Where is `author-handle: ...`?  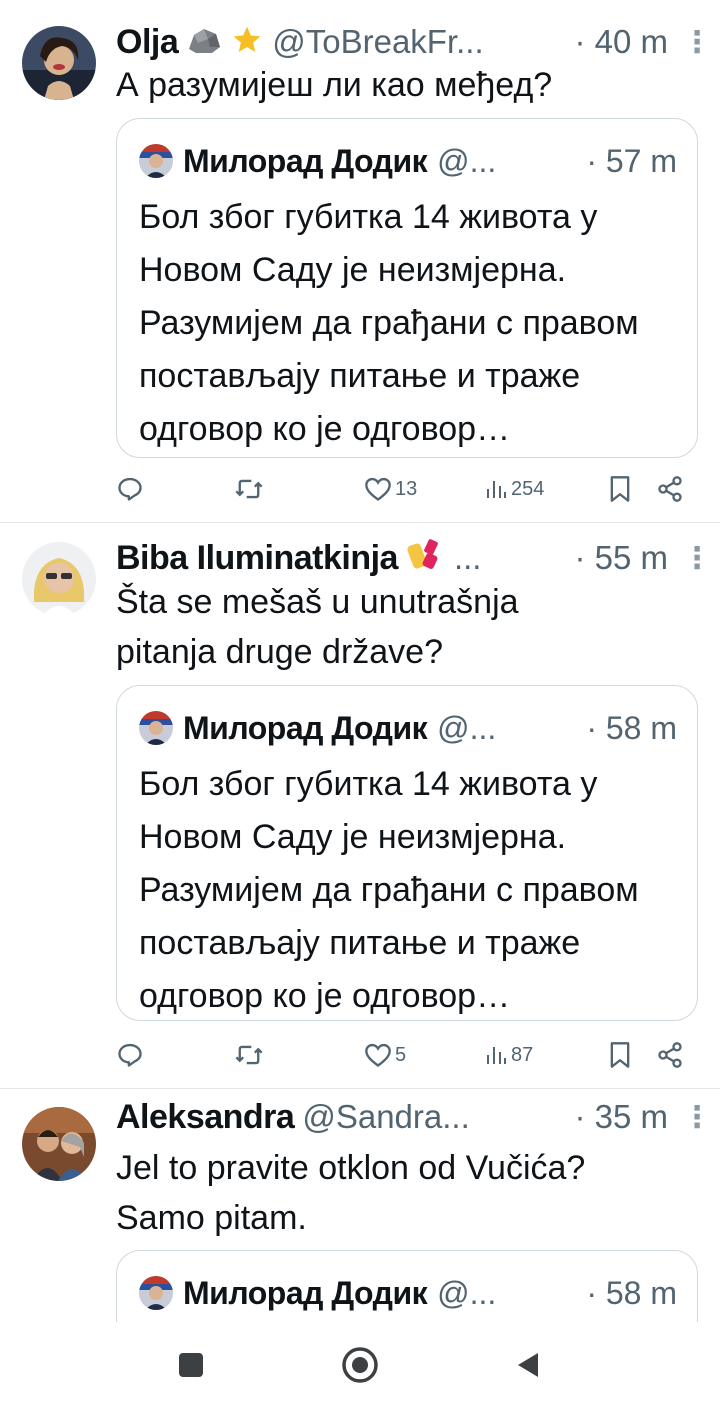 author-handle: ... is located at coordinates (468, 558).